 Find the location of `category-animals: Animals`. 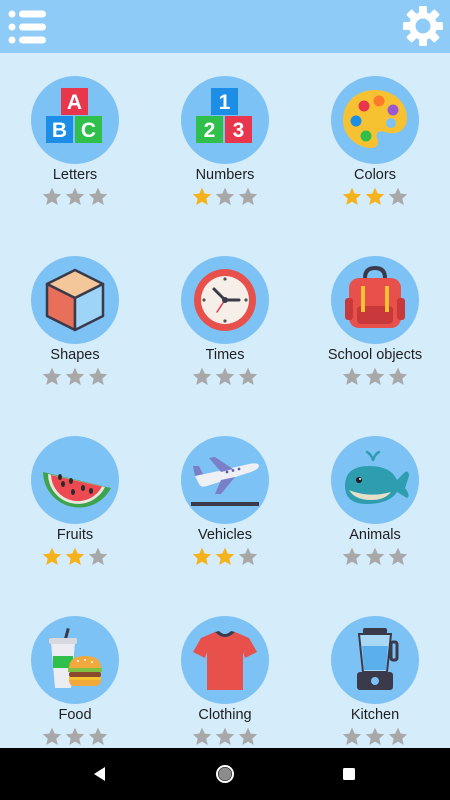

category-animals: Animals is located at coordinates (375, 503).